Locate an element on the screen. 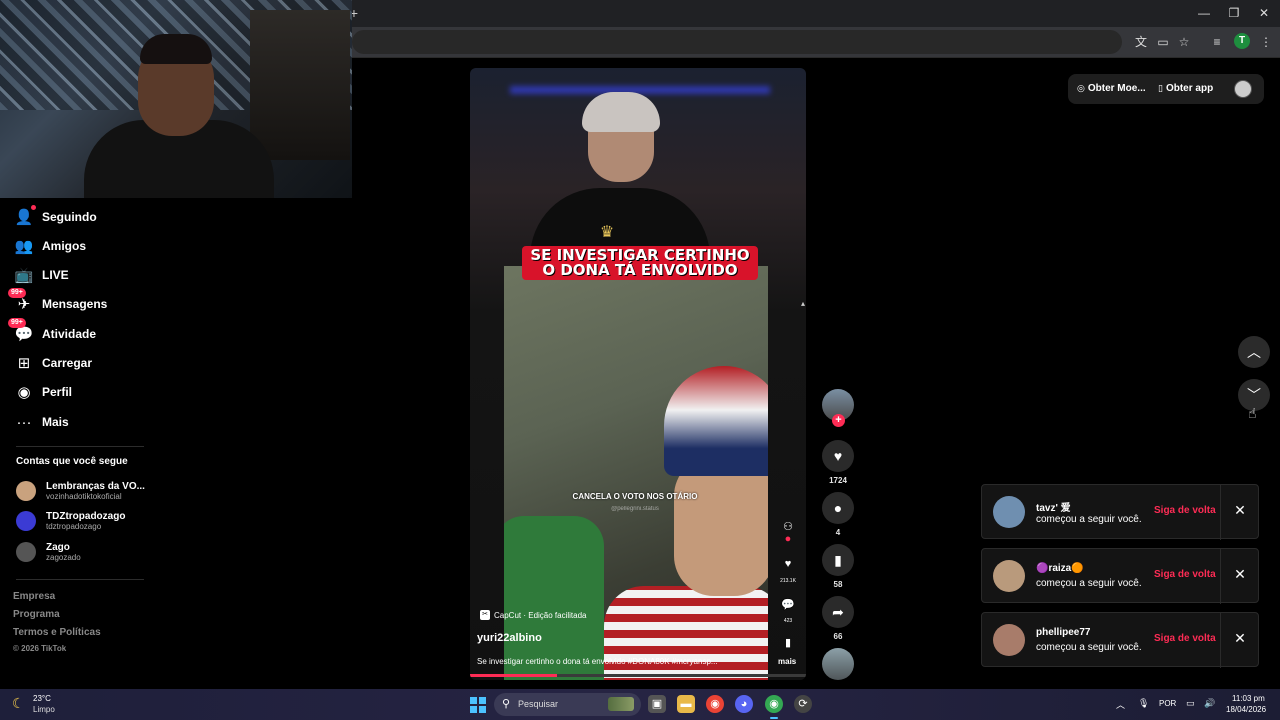  sidebar-item-label: Carregar is located at coordinates (67, 363).